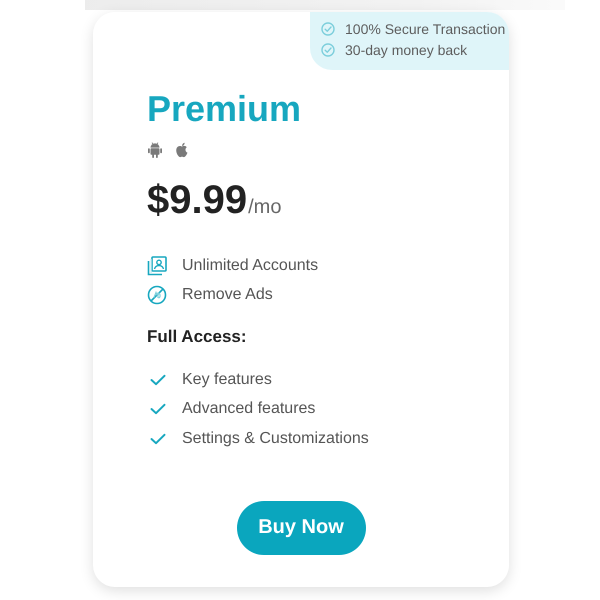  I want to click on guarantee-text: 30-day money back, so click(406, 50).